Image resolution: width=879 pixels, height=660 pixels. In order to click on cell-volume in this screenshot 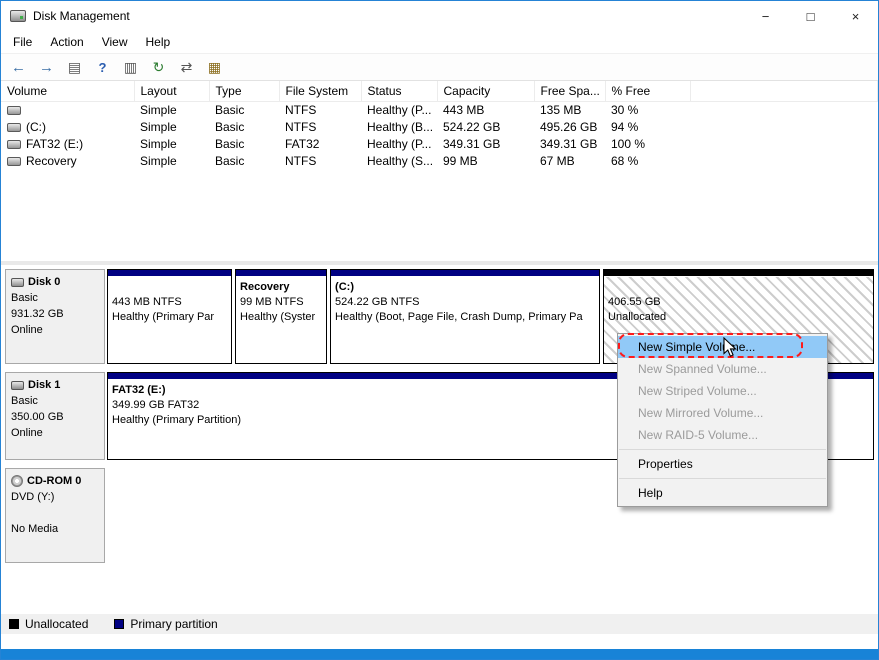, I will do `click(67, 109)`.